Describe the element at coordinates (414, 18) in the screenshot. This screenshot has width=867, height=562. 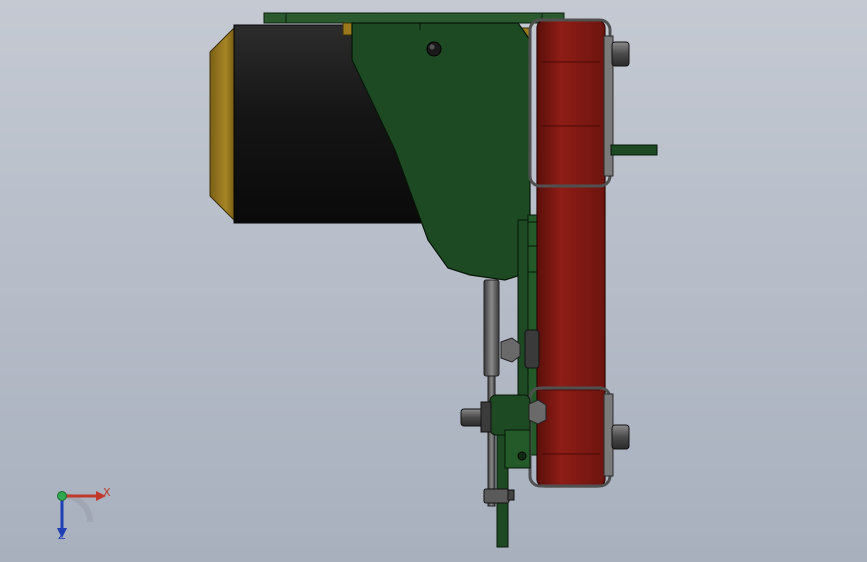
I see `top-mounting-plate` at that location.